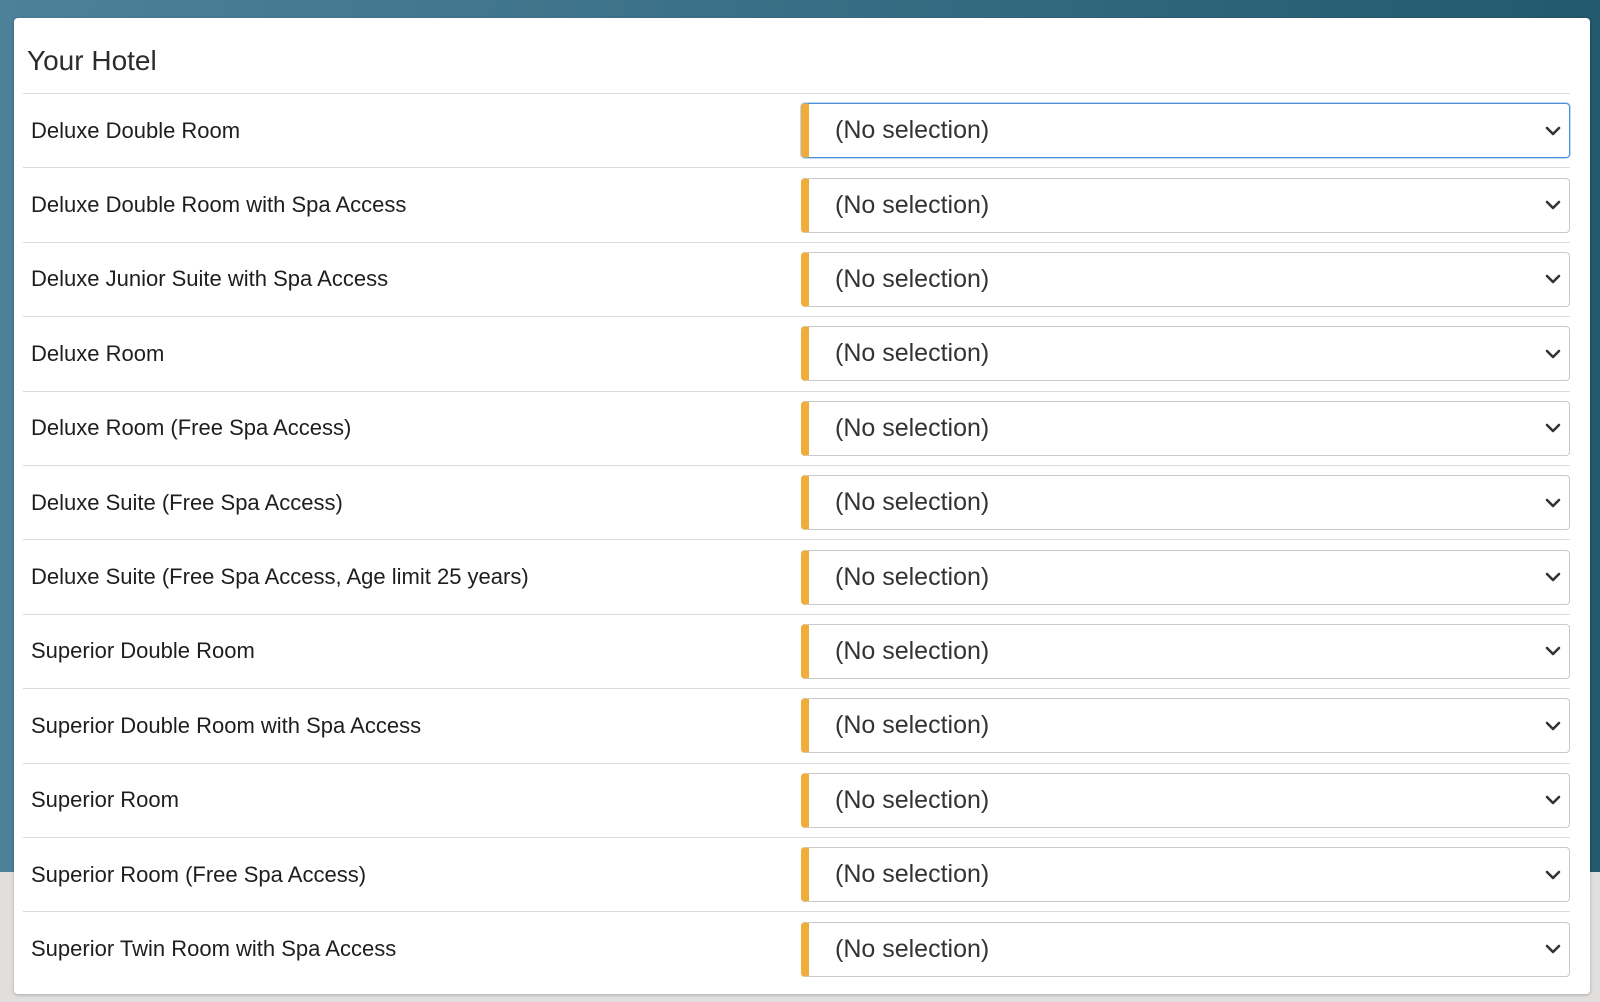 This screenshot has width=1600, height=1002. What do you see at coordinates (143, 651) in the screenshot?
I see `room-label: Superior Double Room` at bounding box center [143, 651].